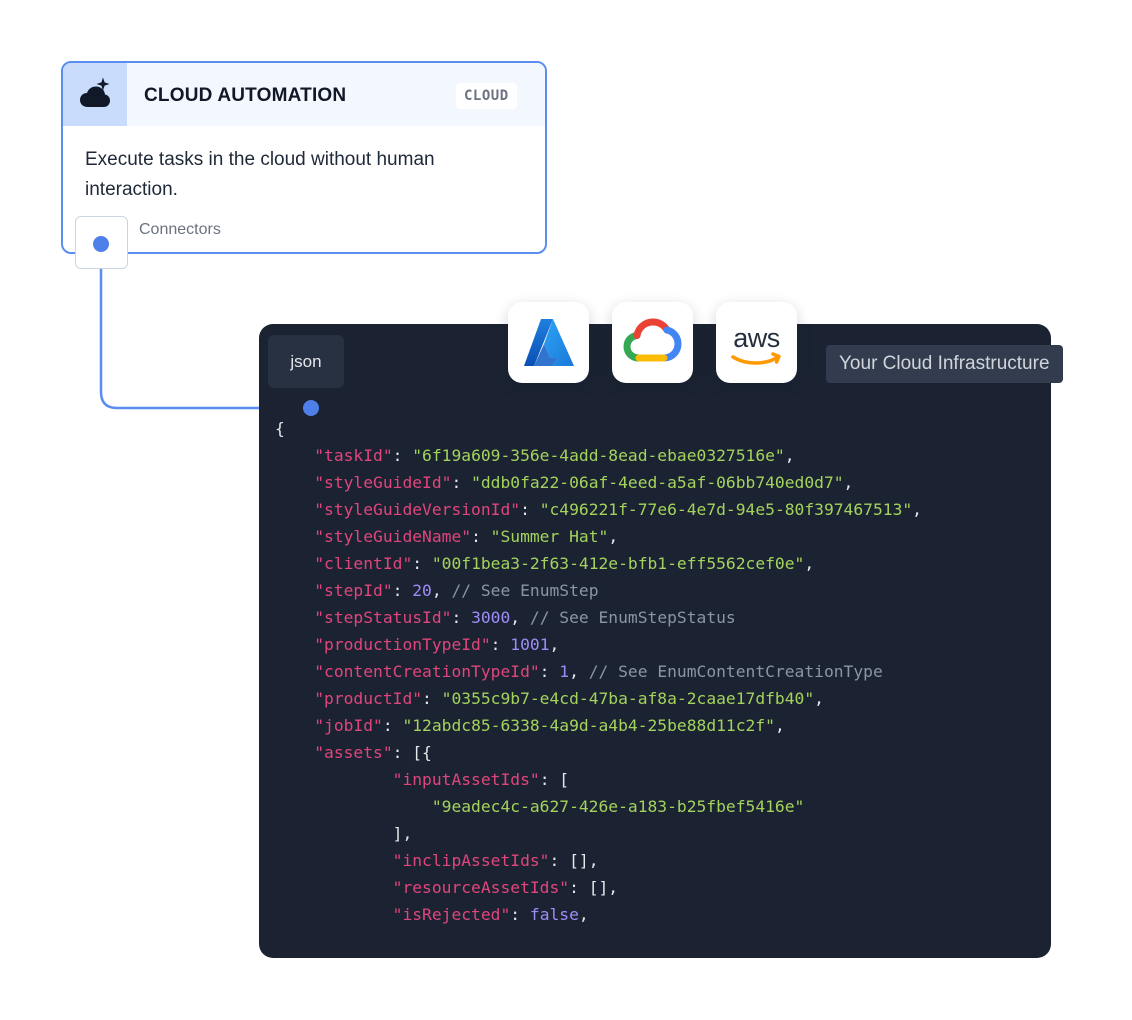 The height and width of the screenshot is (1020, 1132). I want to click on code-line: "stepId": 20, // See EnumStep, so click(598, 590).